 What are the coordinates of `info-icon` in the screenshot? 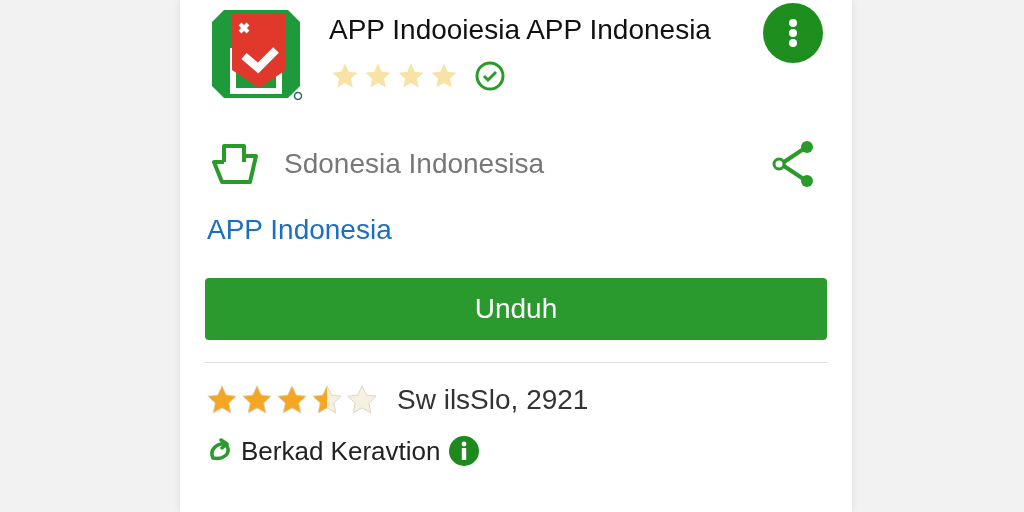 It's located at (464, 451).